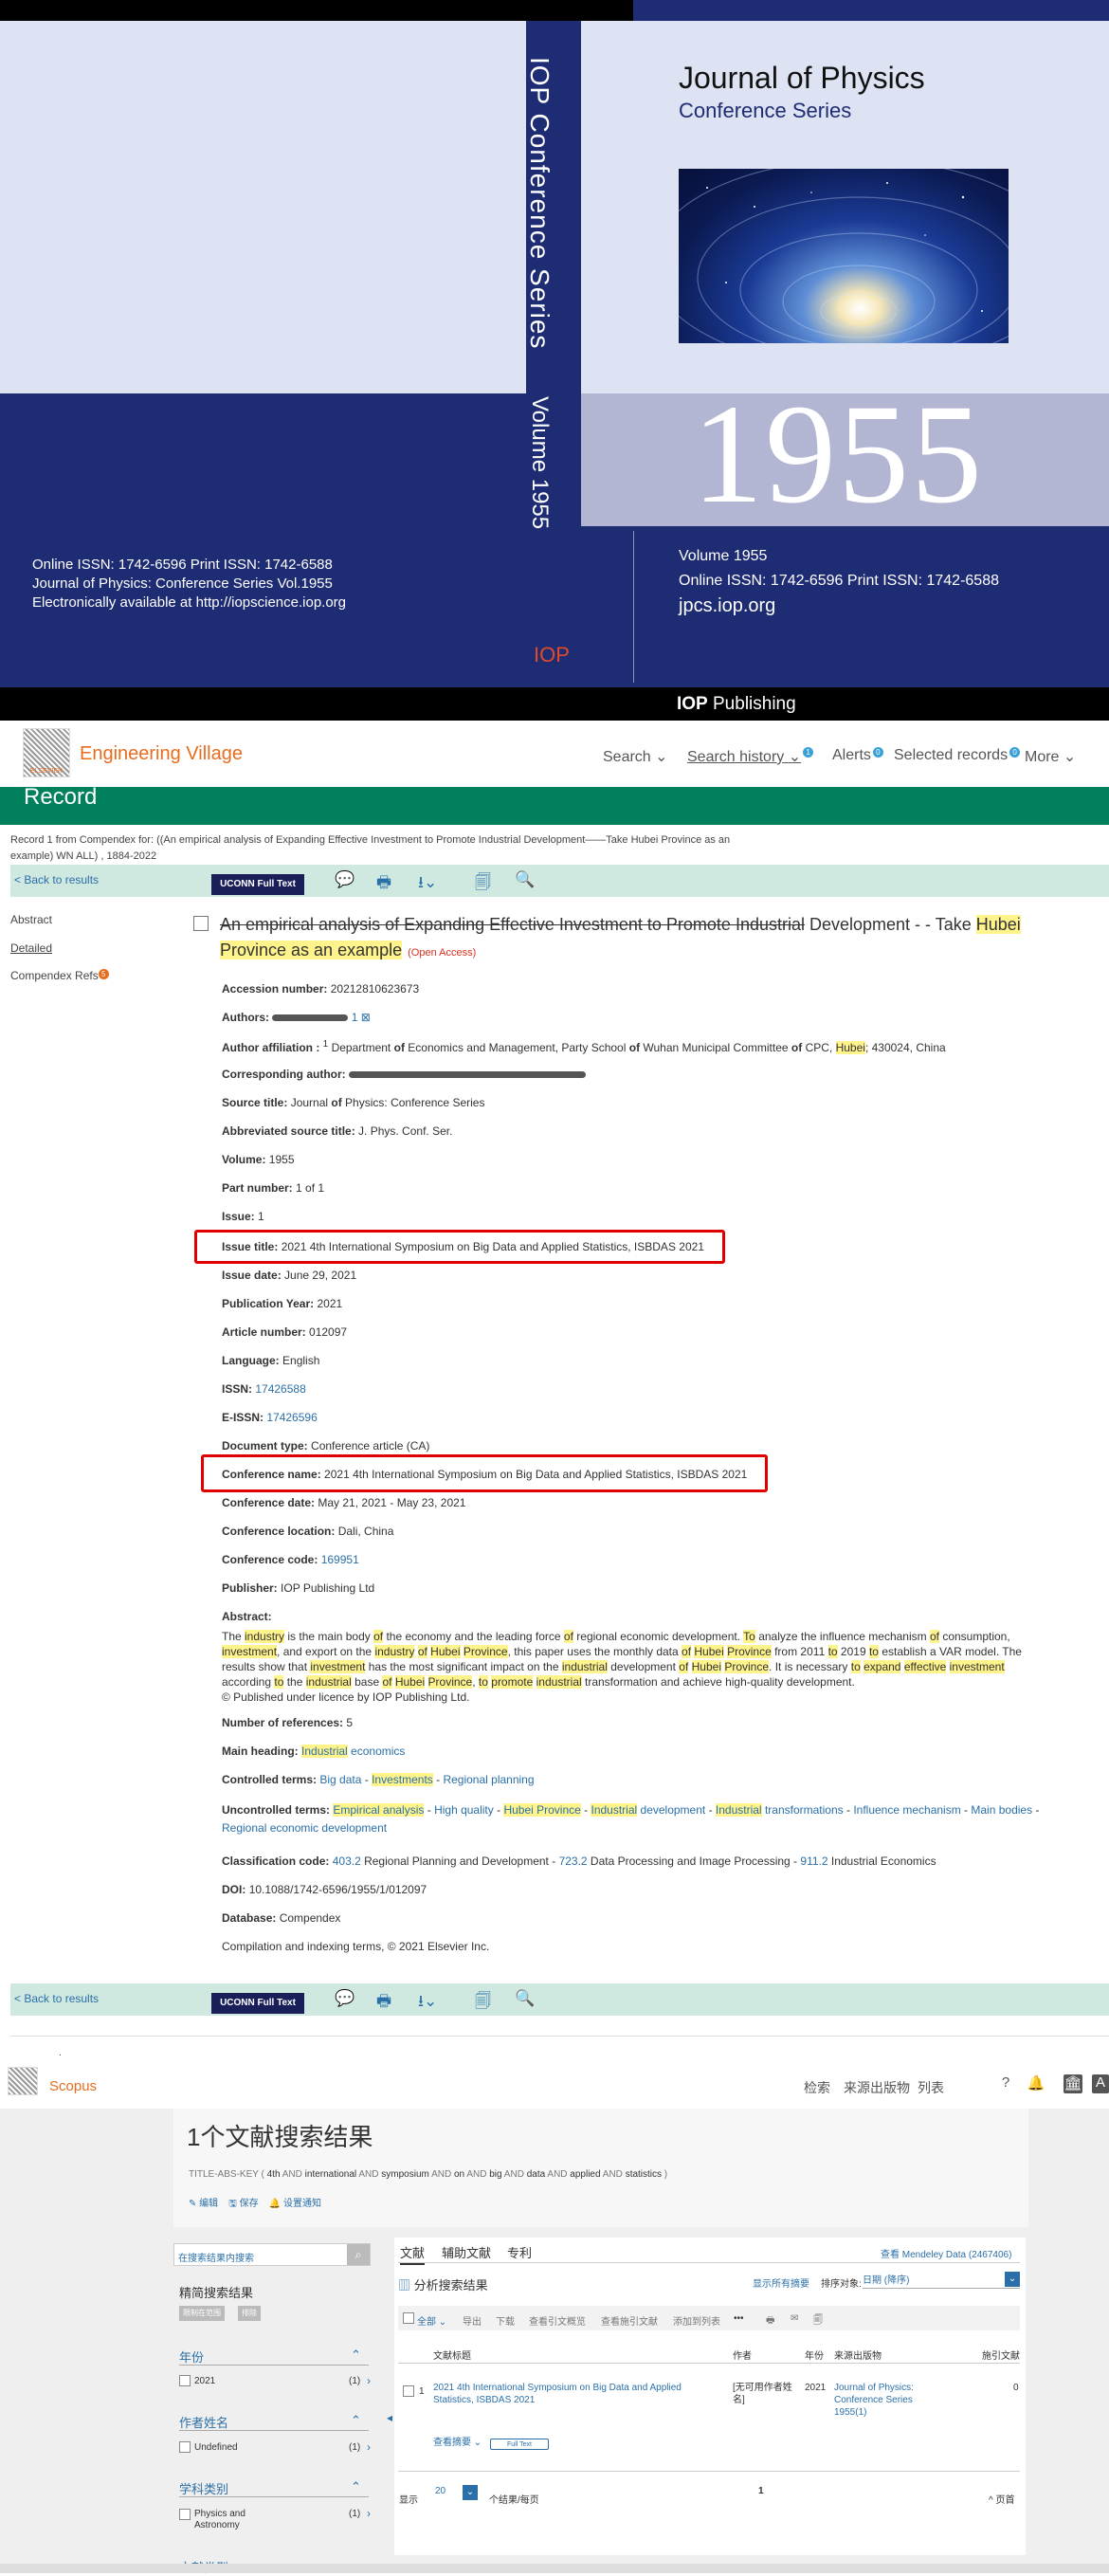  What do you see at coordinates (941, 2280) in the screenshot?
I see `sort-select: 日期 (降序) ⌄` at bounding box center [941, 2280].